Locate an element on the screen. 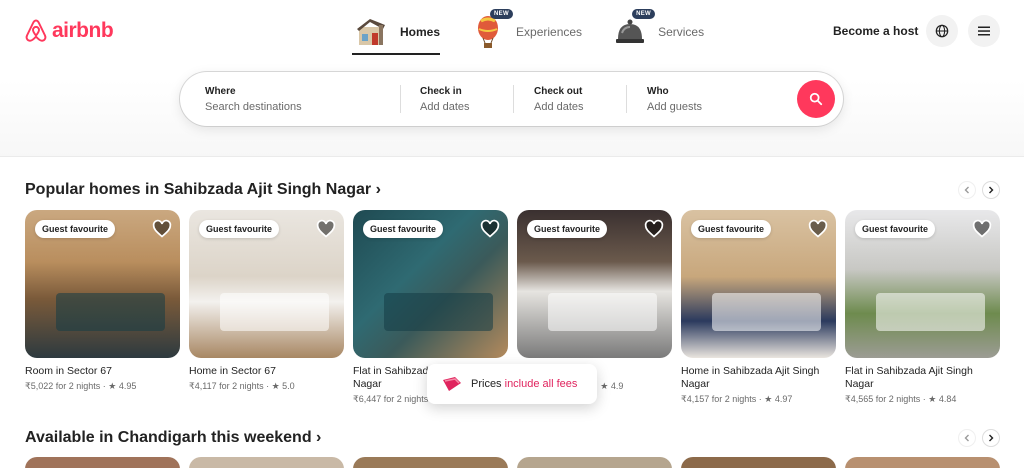 This screenshot has width=1024, height=468. listing-meta: ₹4,565 for 2 nights · ★ 4.84 is located at coordinates (901, 399).